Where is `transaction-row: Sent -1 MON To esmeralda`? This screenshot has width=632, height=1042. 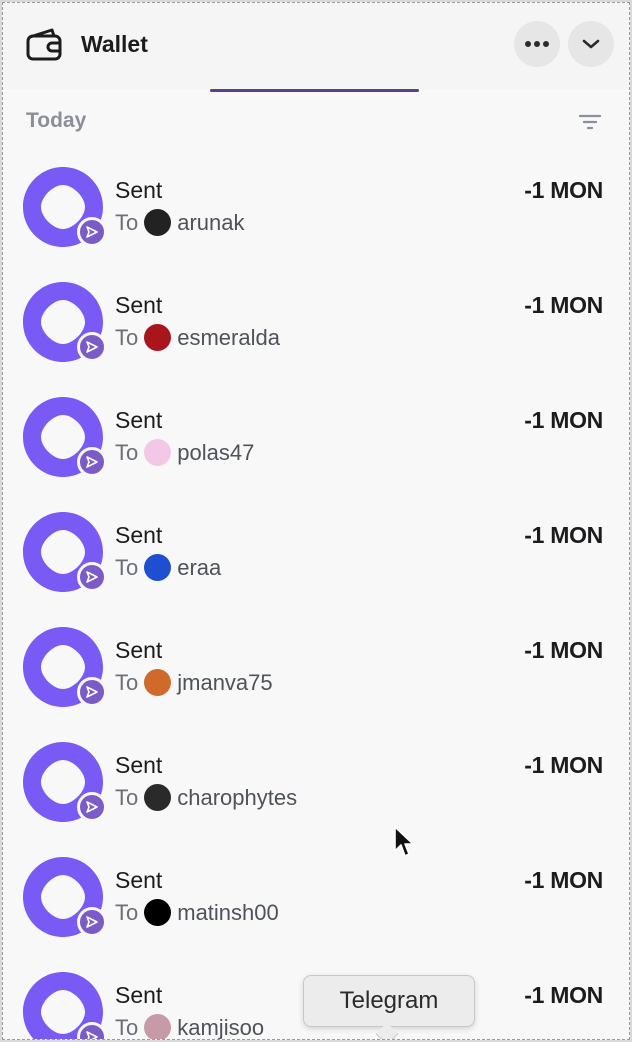
transaction-row: Sent -1 MON To esmeralda is located at coordinates (316, 325).